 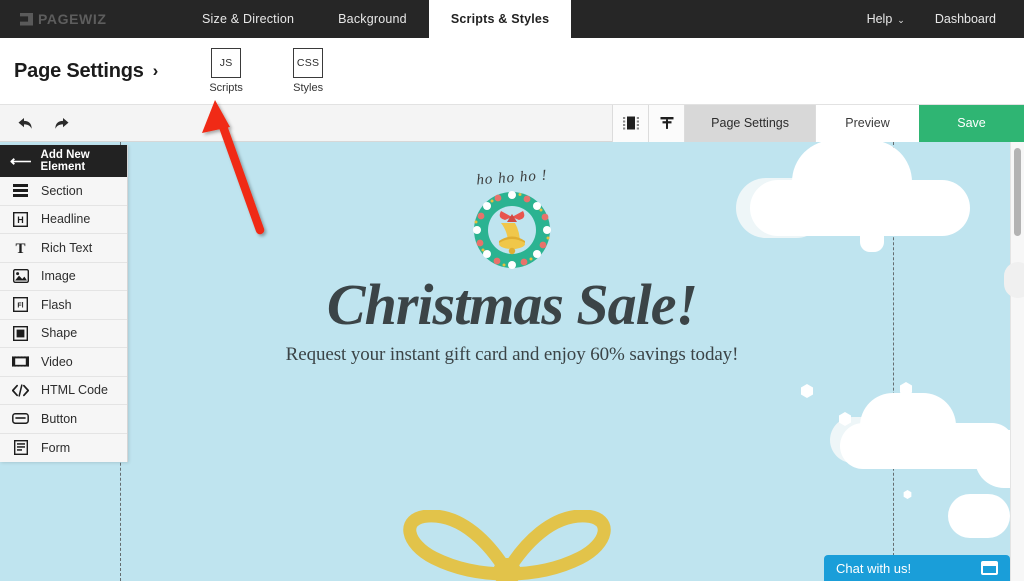 What do you see at coordinates (72, 19) in the screenshot?
I see `logo-text: PAGEWIZ` at bounding box center [72, 19].